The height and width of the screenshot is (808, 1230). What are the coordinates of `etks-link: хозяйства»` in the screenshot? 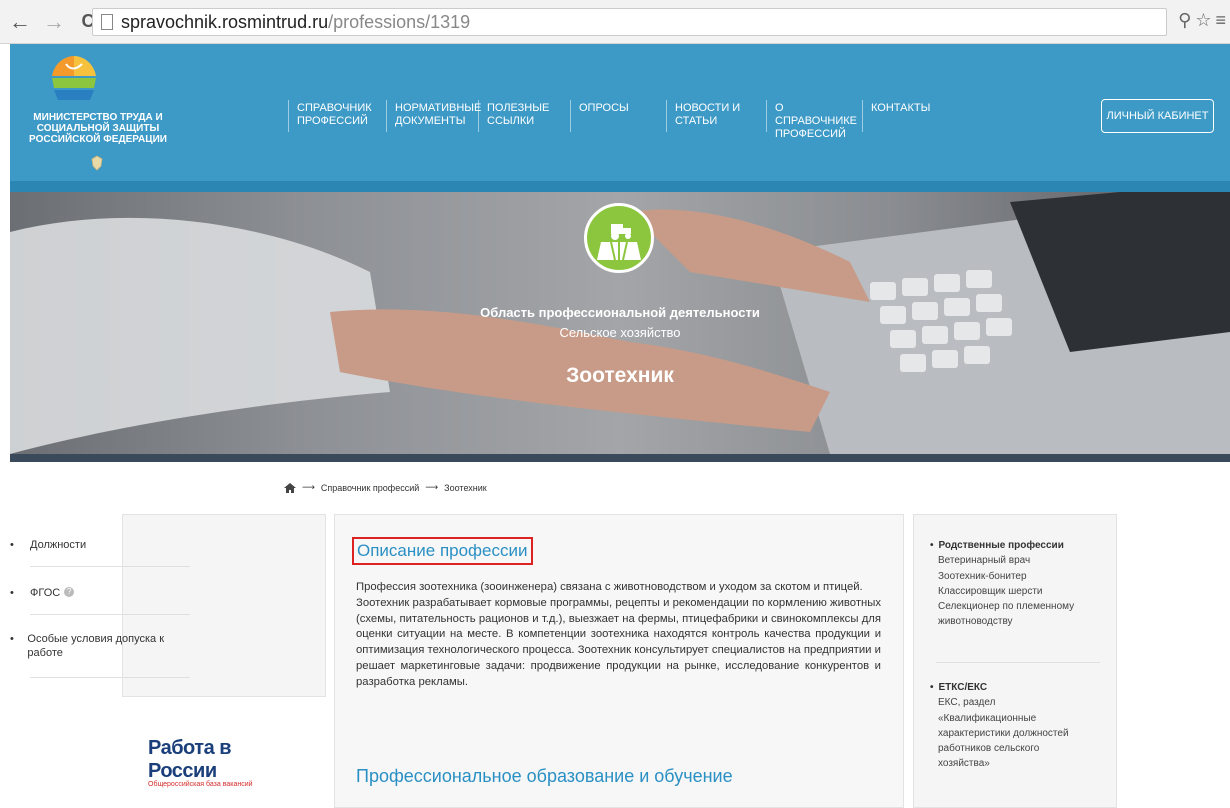 It's located at (999, 763).